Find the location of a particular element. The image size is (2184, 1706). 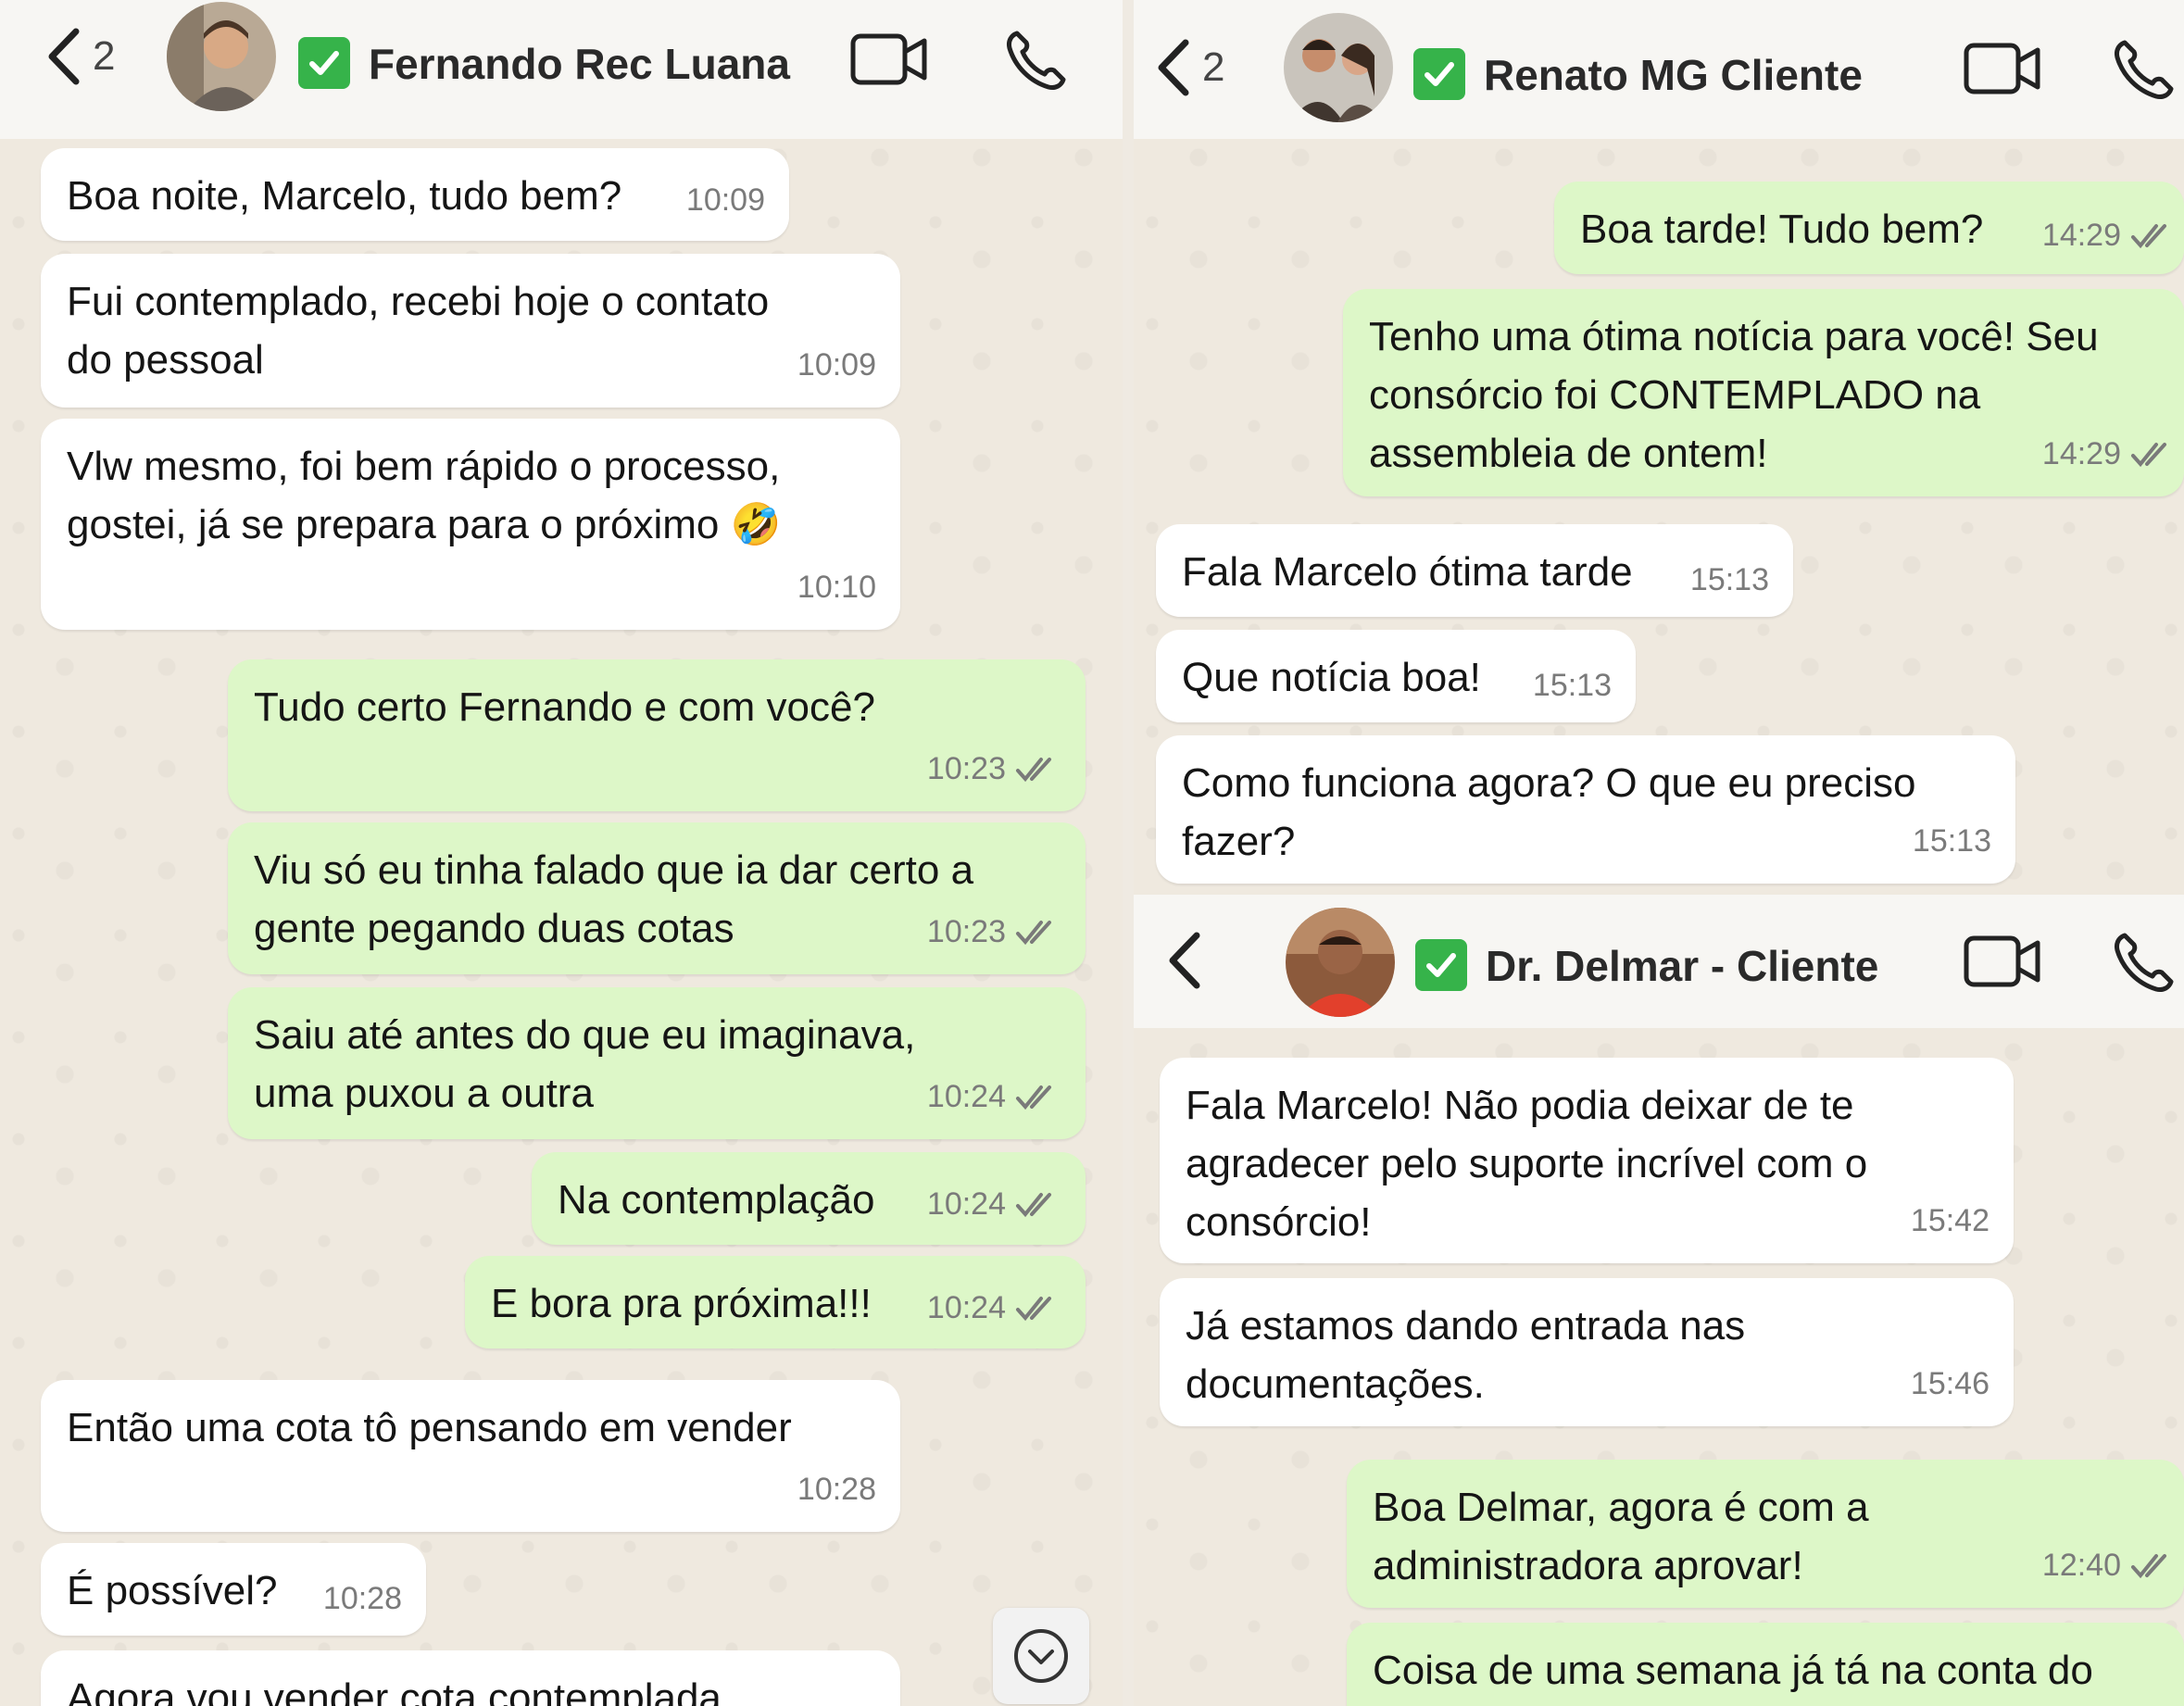

message-outgoing: Tudo certo Fernando e com você? 10:23 is located at coordinates (657, 735).